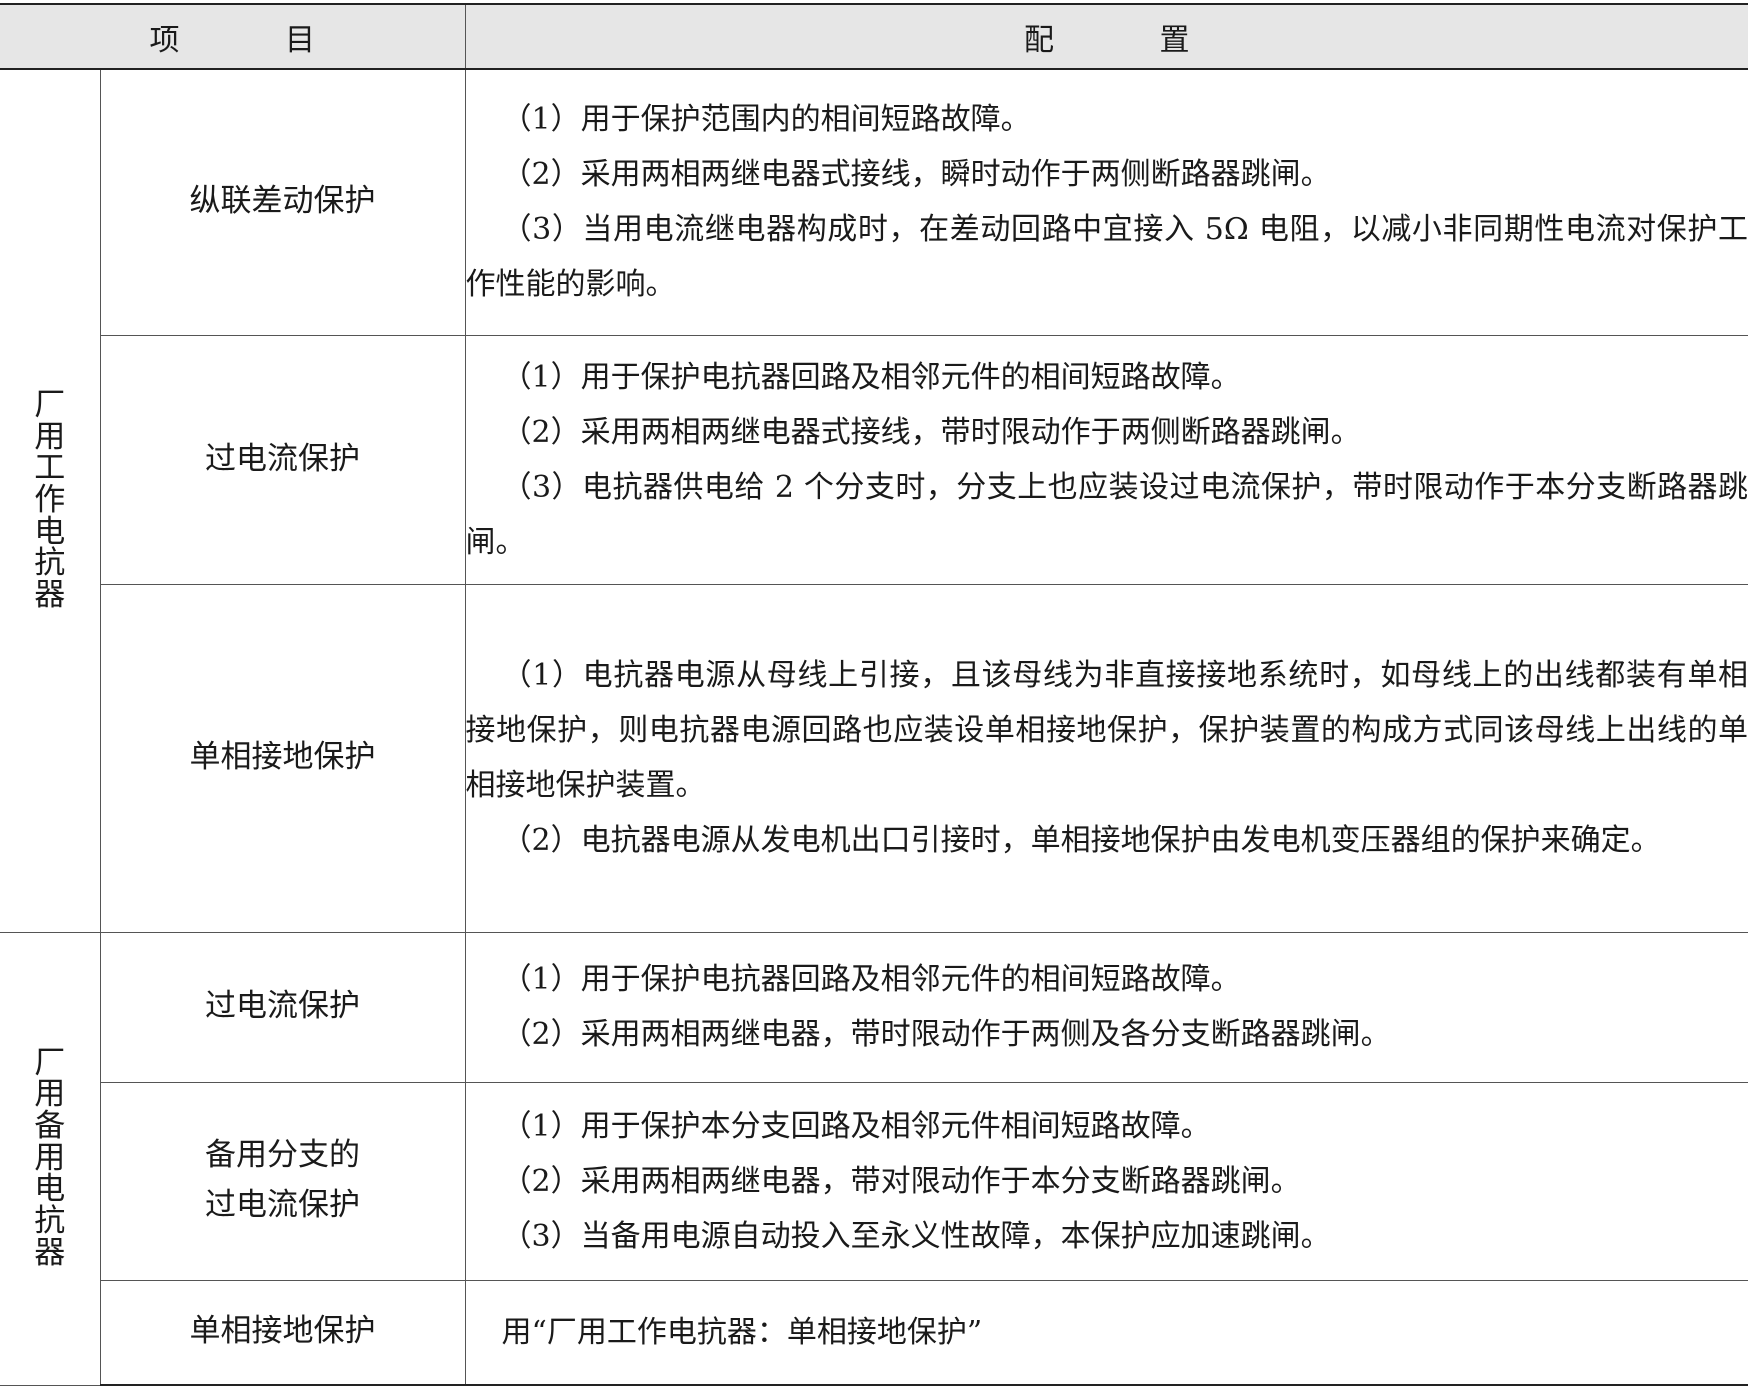  What do you see at coordinates (946, 1034) in the screenshot?
I see `config-line: （2）采用两相两继电器，带时限动作于两侧及各分支断路器跳闸。` at bounding box center [946, 1034].